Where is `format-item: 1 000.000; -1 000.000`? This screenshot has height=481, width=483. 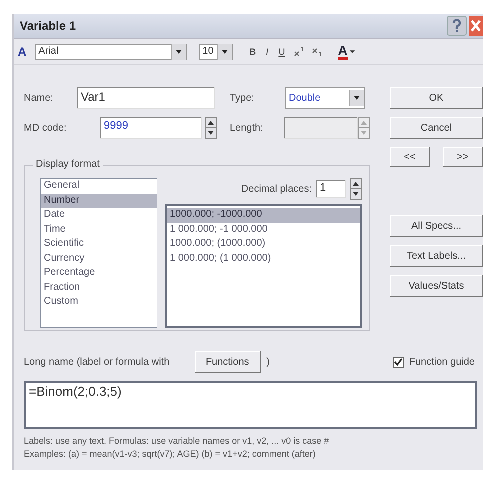 format-item: 1 000.000; -1 000.000 is located at coordinates (263, 229).